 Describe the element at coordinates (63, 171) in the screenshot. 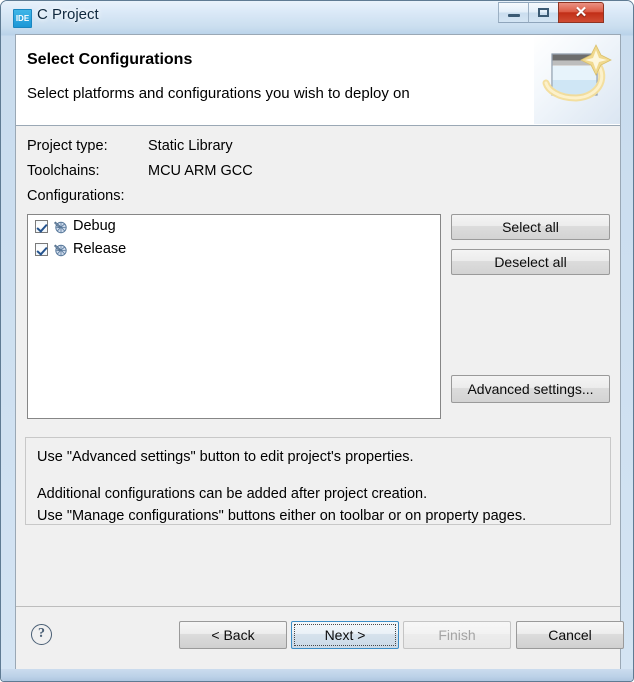

I see `toolchains-label: Toolchains:` at that location.